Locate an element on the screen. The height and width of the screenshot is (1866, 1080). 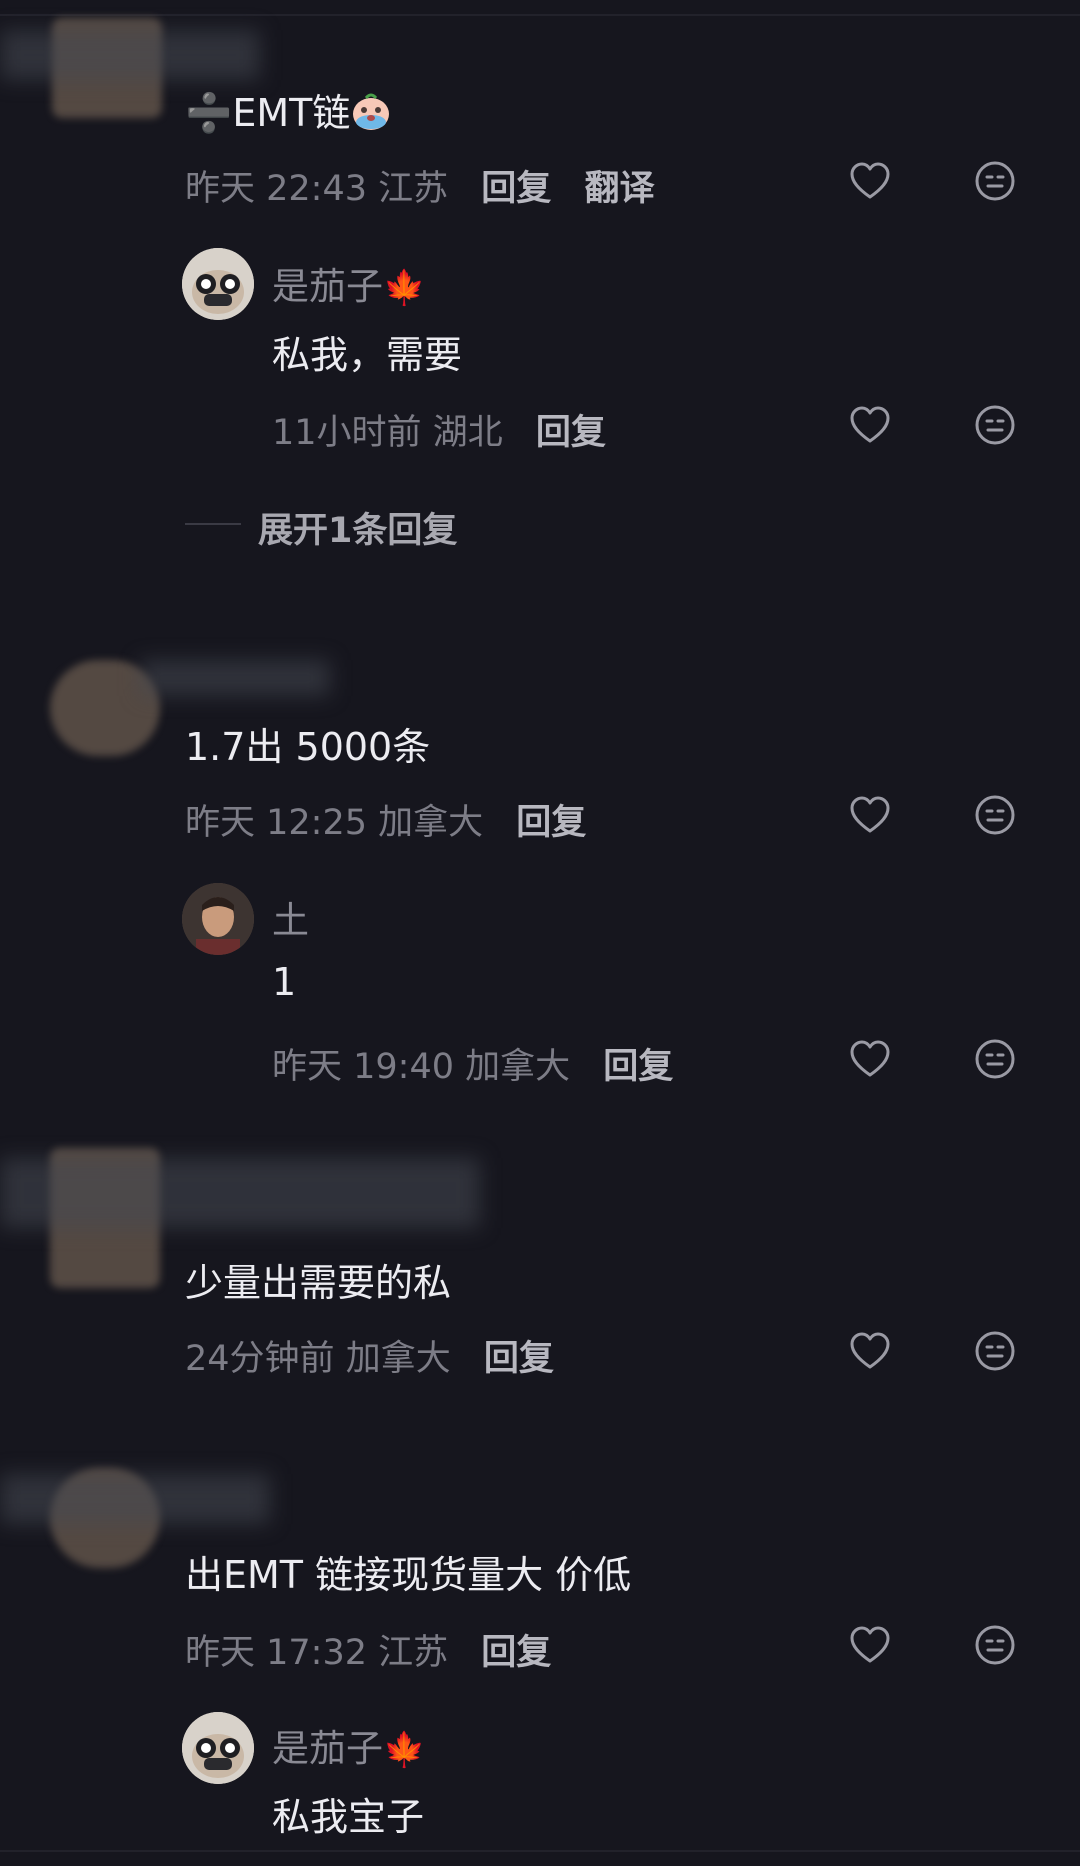
crying-face-emoji-icon is located at coordinates (371, 112).